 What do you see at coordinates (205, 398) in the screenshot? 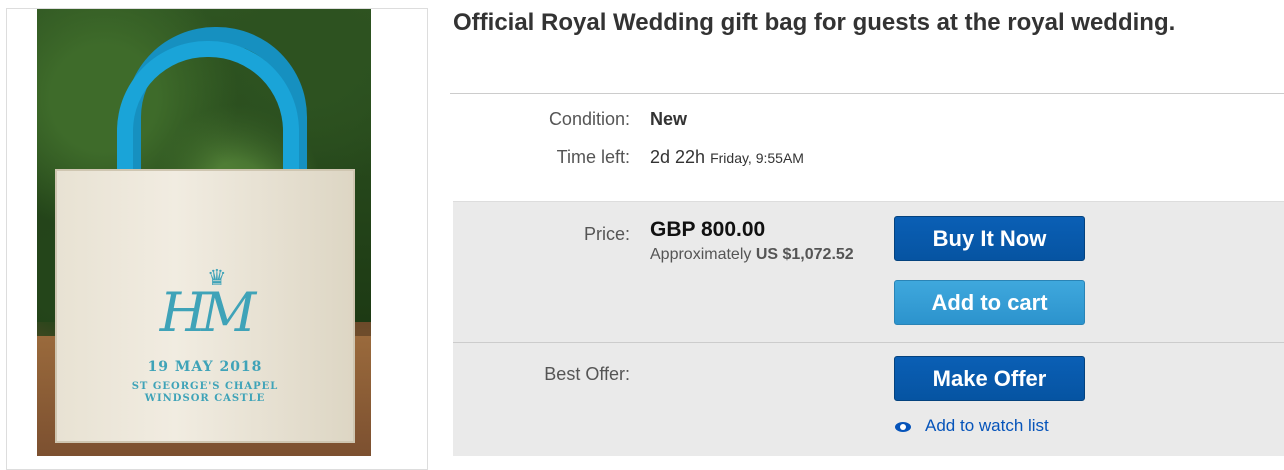
I see `bag-place-line2: WINDSOR CASTLE` at bounding box center [205, 398].